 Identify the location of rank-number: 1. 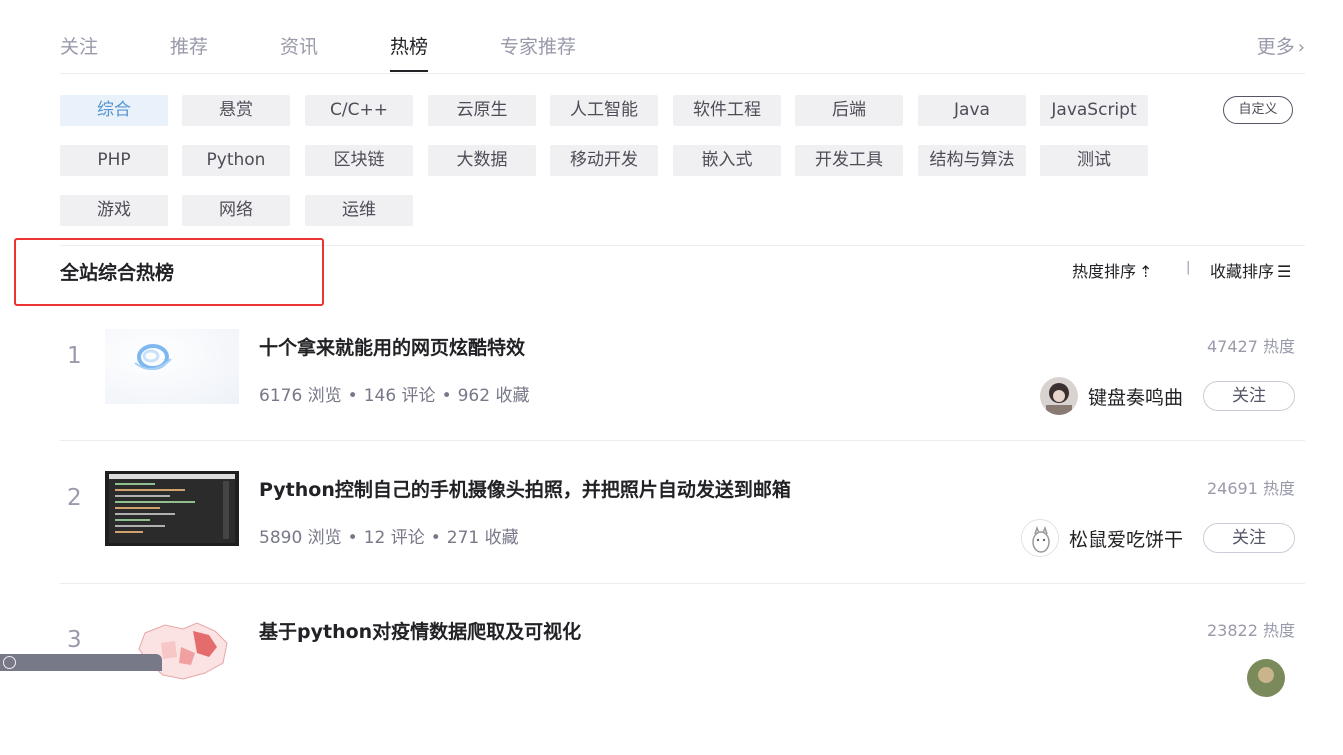
(74, 356).